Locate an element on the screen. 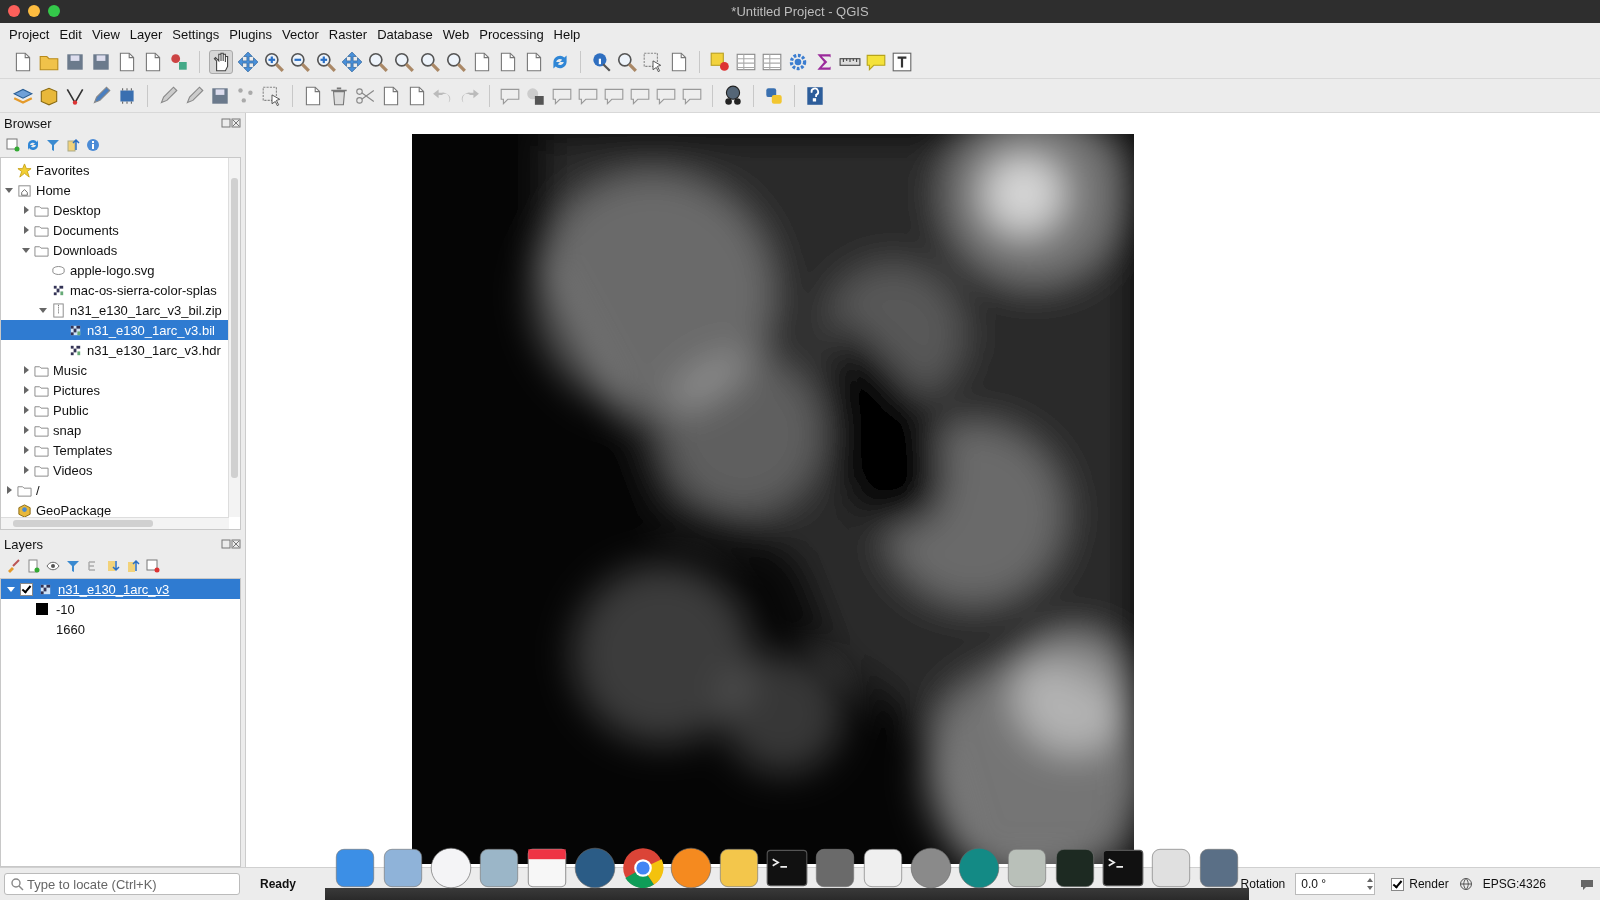  zip-icon is located at coordinates (58, 310).